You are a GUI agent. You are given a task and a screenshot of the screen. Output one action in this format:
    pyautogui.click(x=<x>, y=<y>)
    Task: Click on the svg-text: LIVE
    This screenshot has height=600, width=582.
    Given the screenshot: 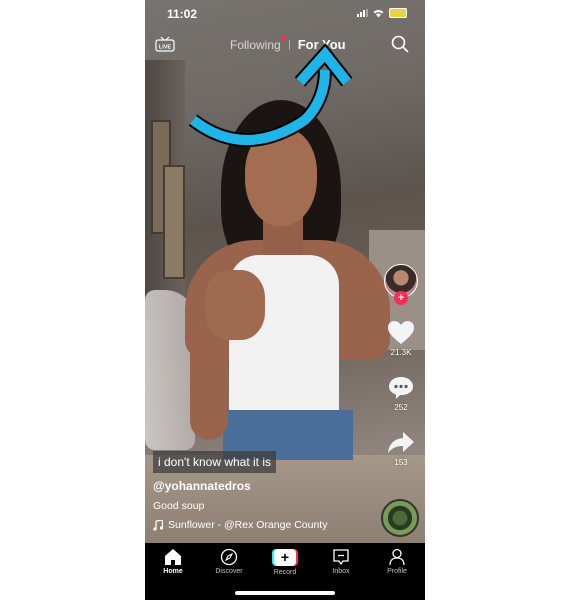 What is the action you would take?
    pyautogui.click(x=165, y=48)
    